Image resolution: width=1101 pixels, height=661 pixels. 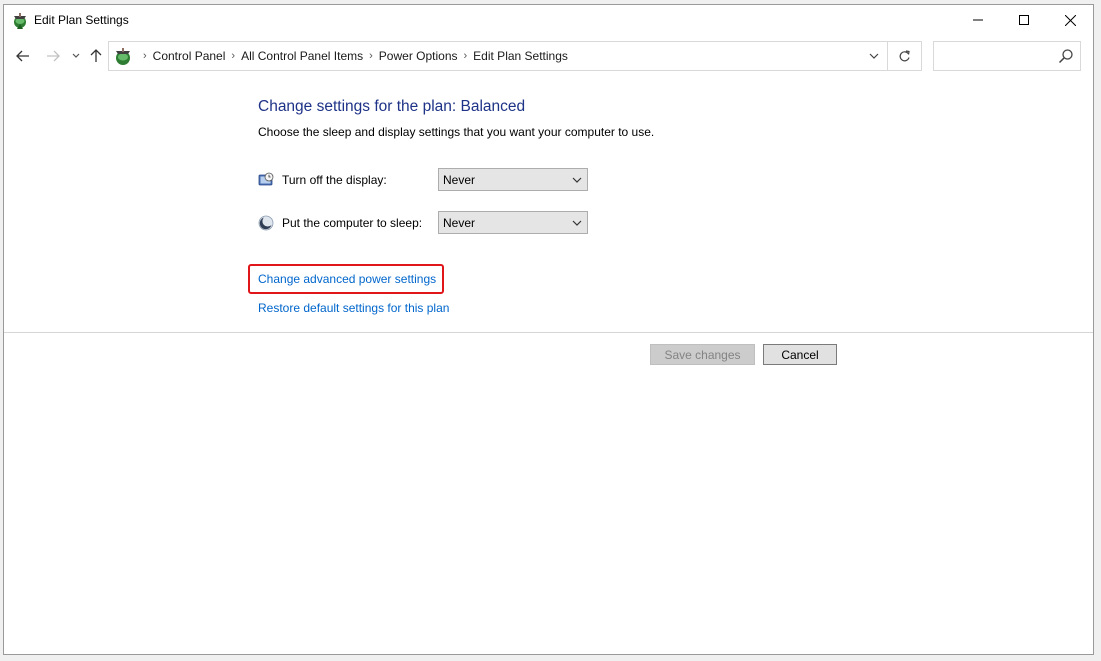 I want to click on arrow-right-icon, so click(x=53, y=56).